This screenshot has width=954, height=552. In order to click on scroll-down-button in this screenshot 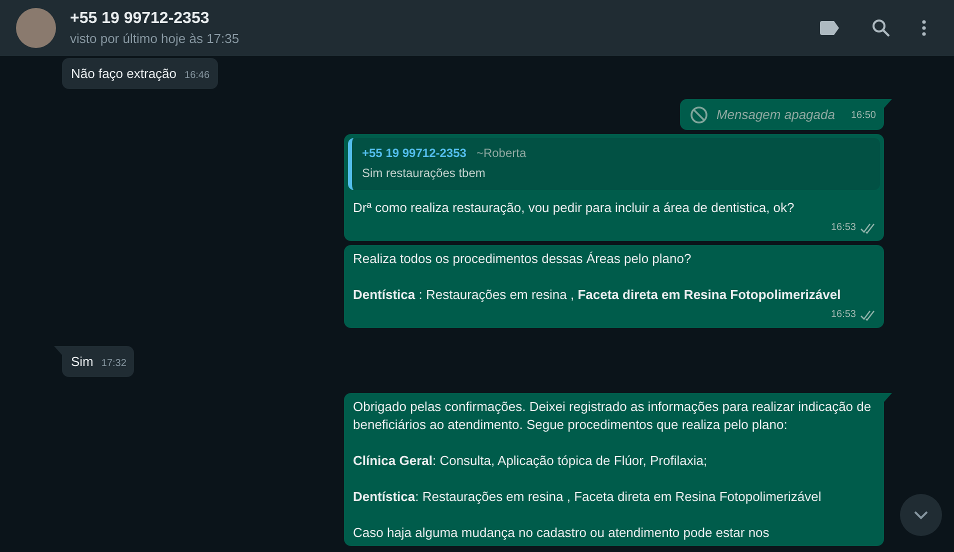, I will do `click(921, 515)`.